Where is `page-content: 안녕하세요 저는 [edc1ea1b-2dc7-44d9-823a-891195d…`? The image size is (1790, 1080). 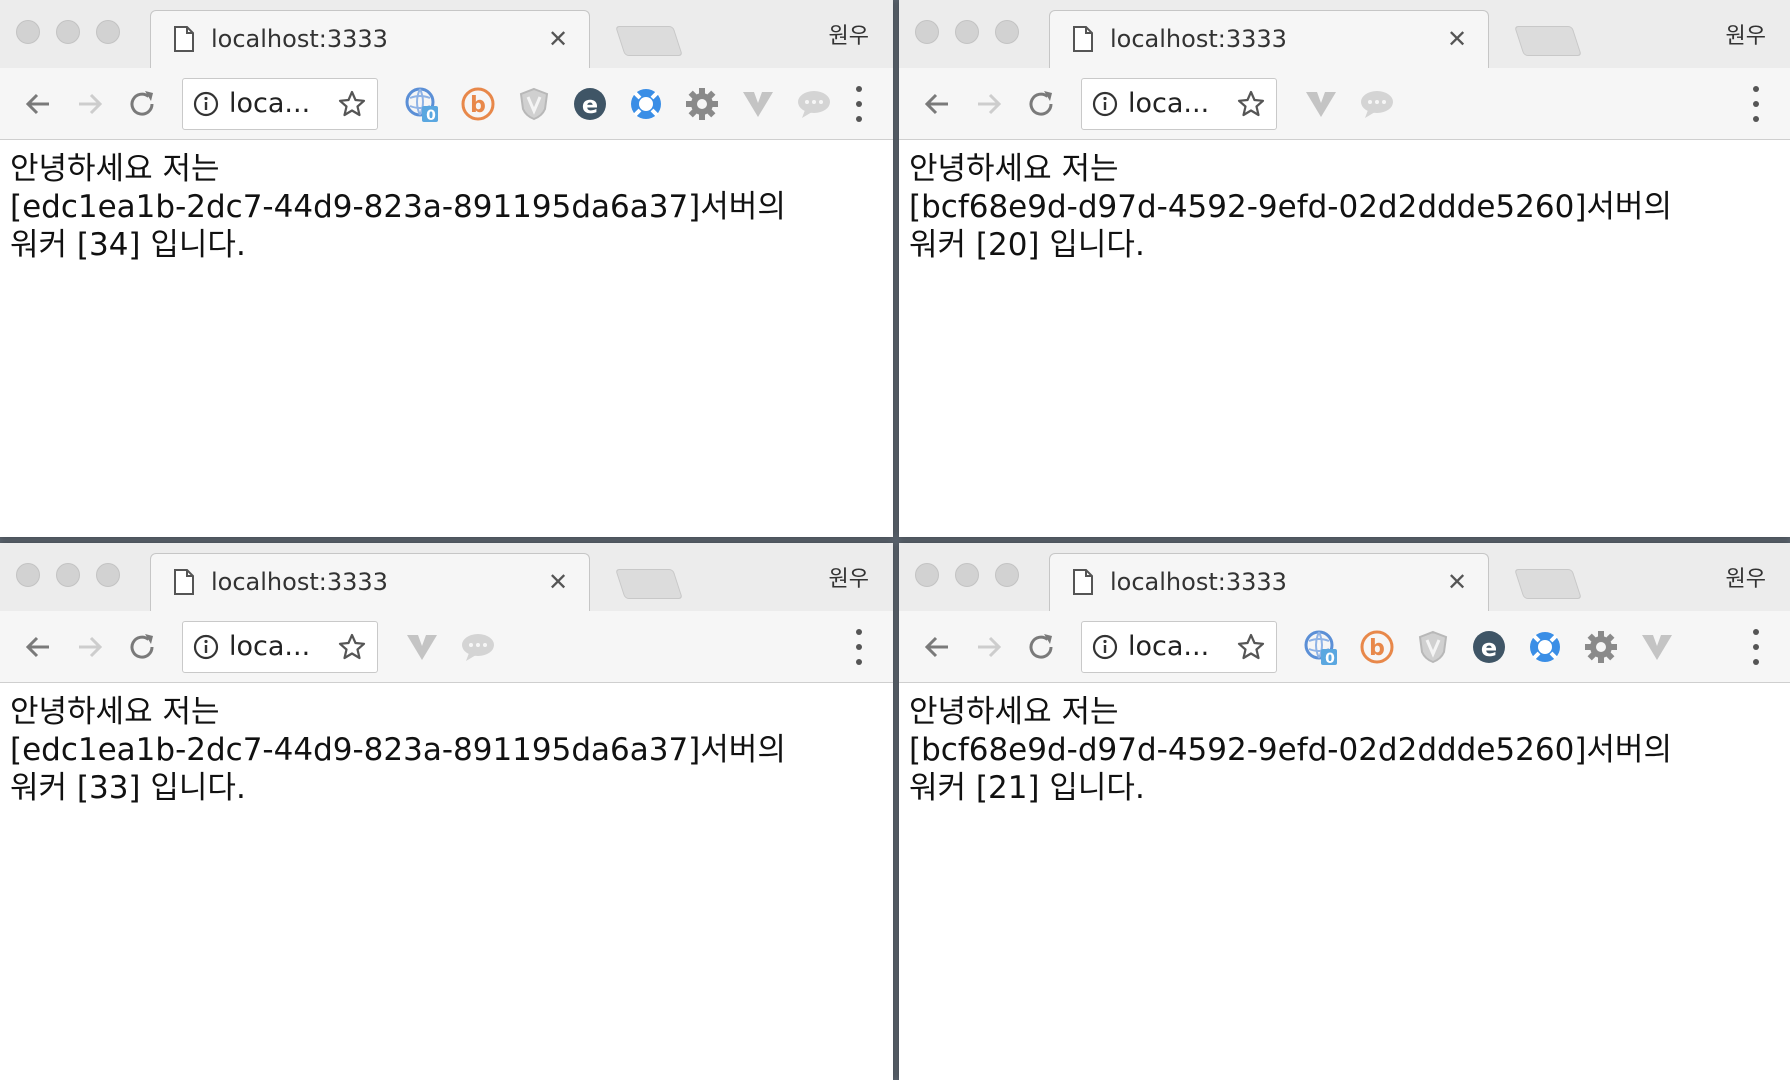 page-content: 안녕하세요 저는 [edc1ea1b-2dc7-44d9-823a-891195d… is located at coordinates (446, 207).